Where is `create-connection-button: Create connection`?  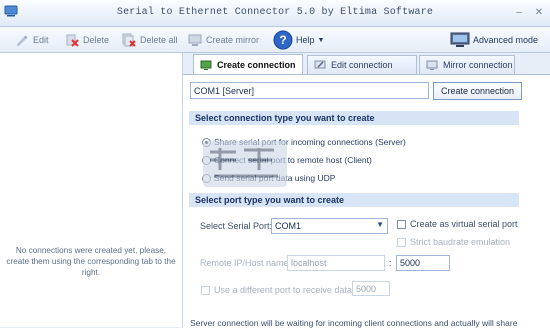 create-connection-button: Create connection is located at coordinates (477, 91).